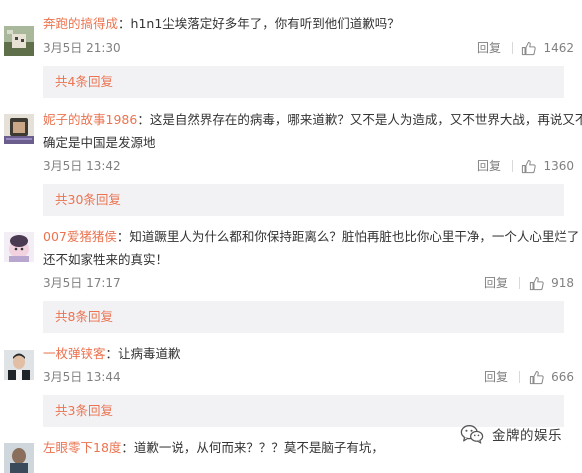  I want to click on comment-username: 妮子的故事1986, so click(90, 119).